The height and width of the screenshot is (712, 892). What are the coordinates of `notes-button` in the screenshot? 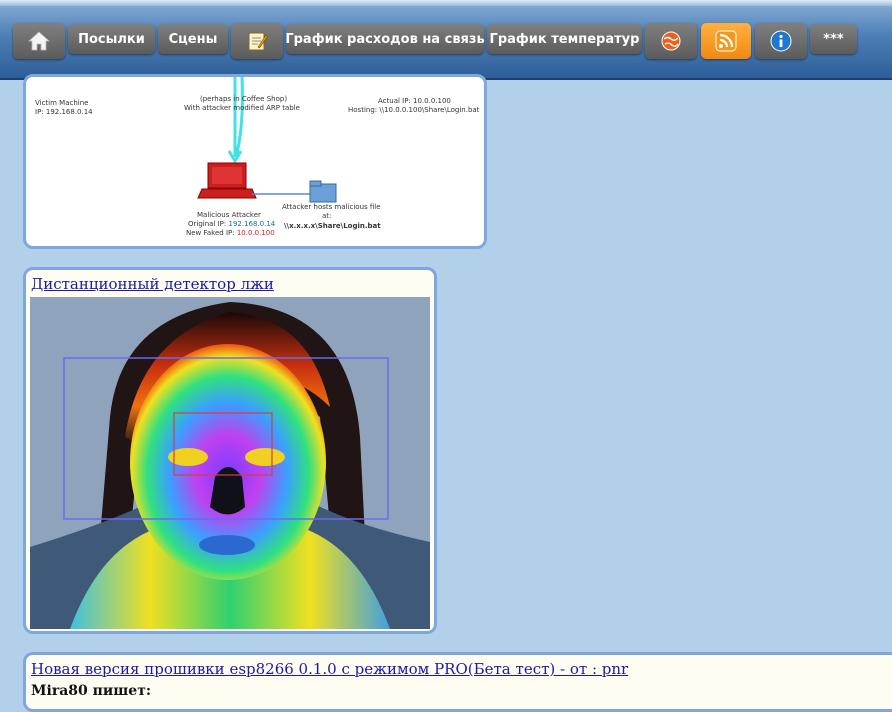 It's located at (257, 41).